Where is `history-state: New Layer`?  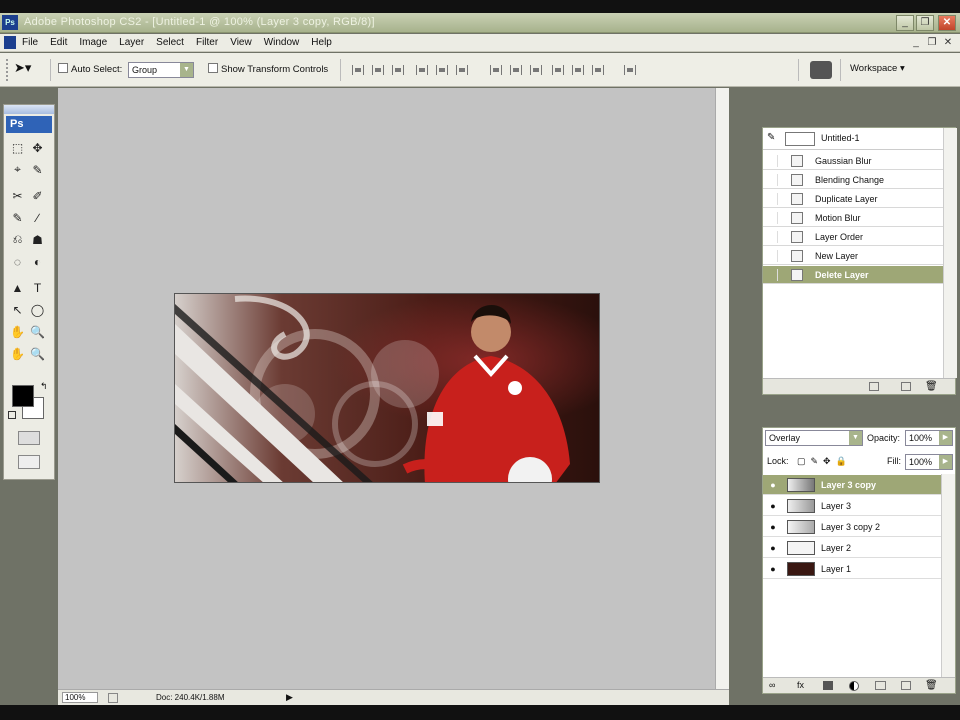
history-state: New Layer is located at coordinates (853, 256).